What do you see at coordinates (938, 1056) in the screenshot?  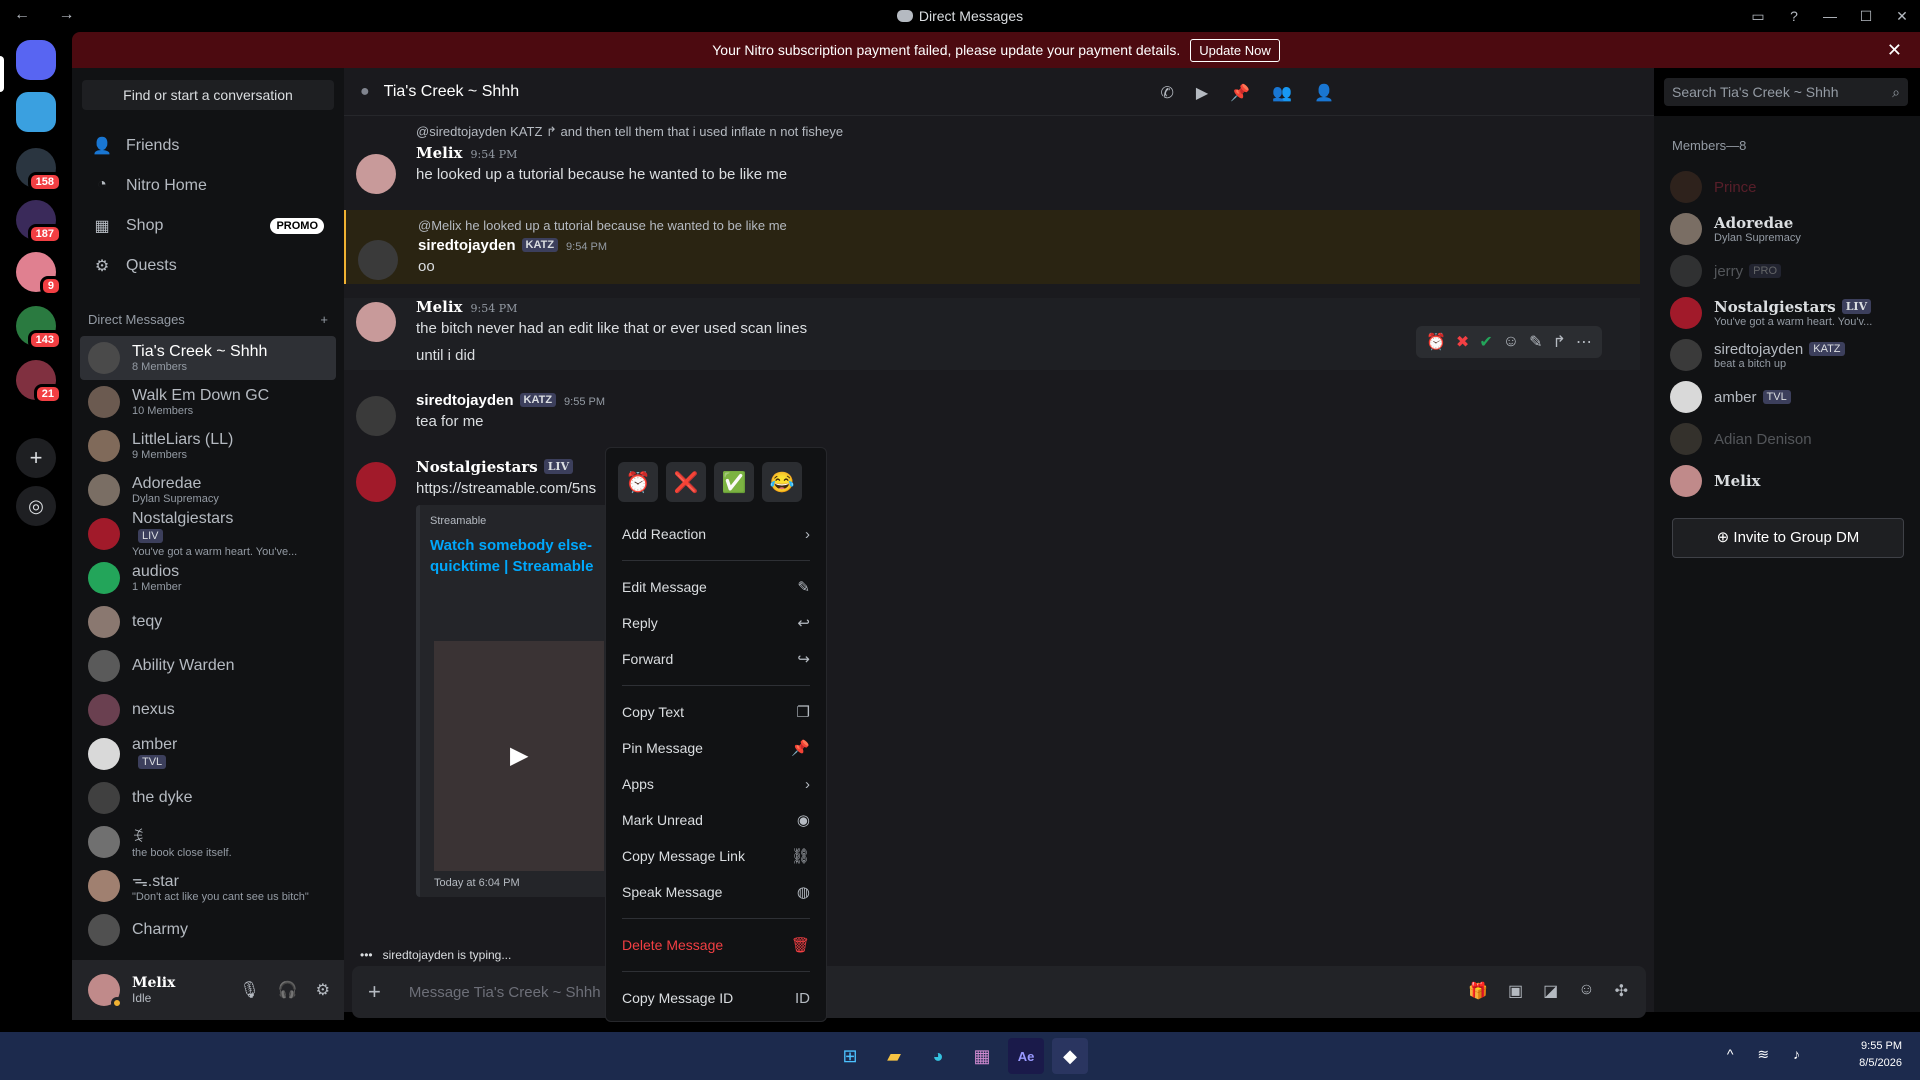 I see `edge-icon: ◕` at bounding box center [938, 1056].